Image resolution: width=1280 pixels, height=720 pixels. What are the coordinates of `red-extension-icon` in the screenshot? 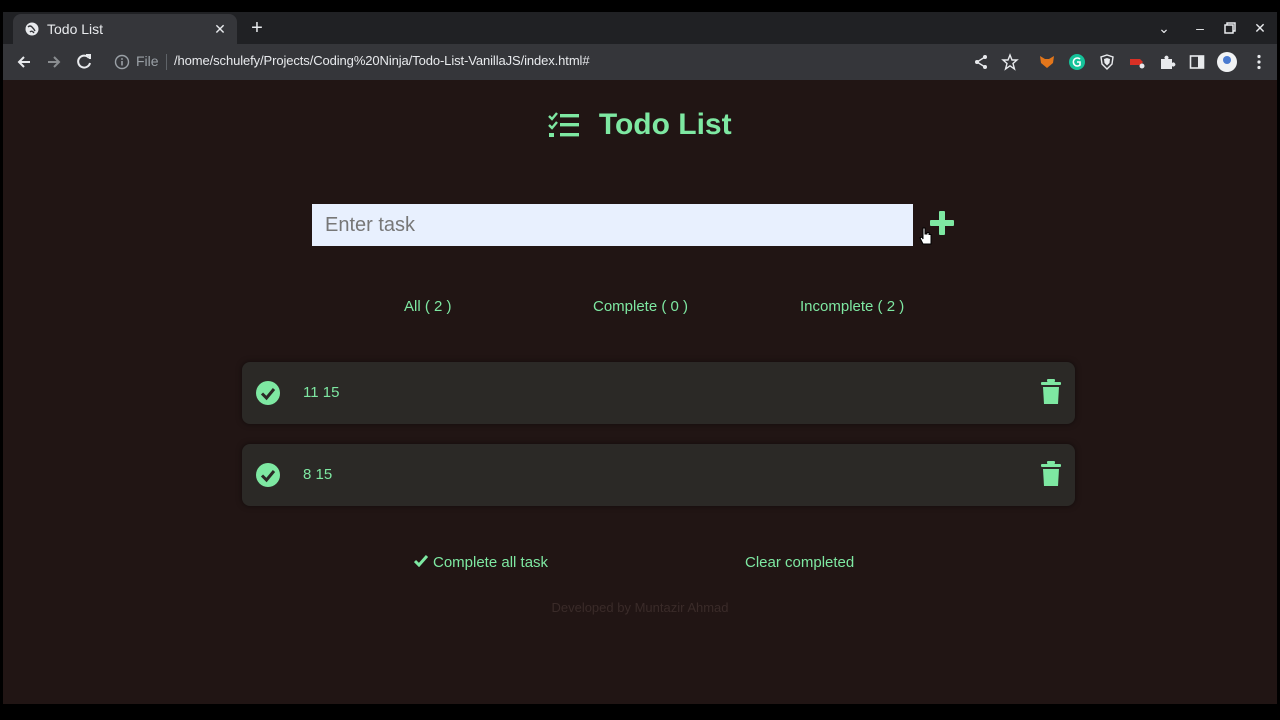 It's located at (1137, 62).